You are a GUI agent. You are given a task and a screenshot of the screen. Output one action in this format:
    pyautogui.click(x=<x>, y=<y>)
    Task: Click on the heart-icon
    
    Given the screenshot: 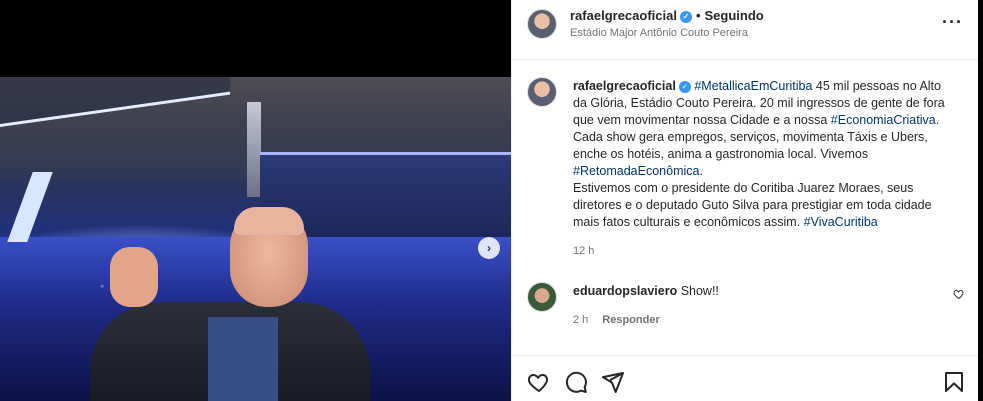 What is the action you would take?
    pyautogui.click(x=539, y=382)
    